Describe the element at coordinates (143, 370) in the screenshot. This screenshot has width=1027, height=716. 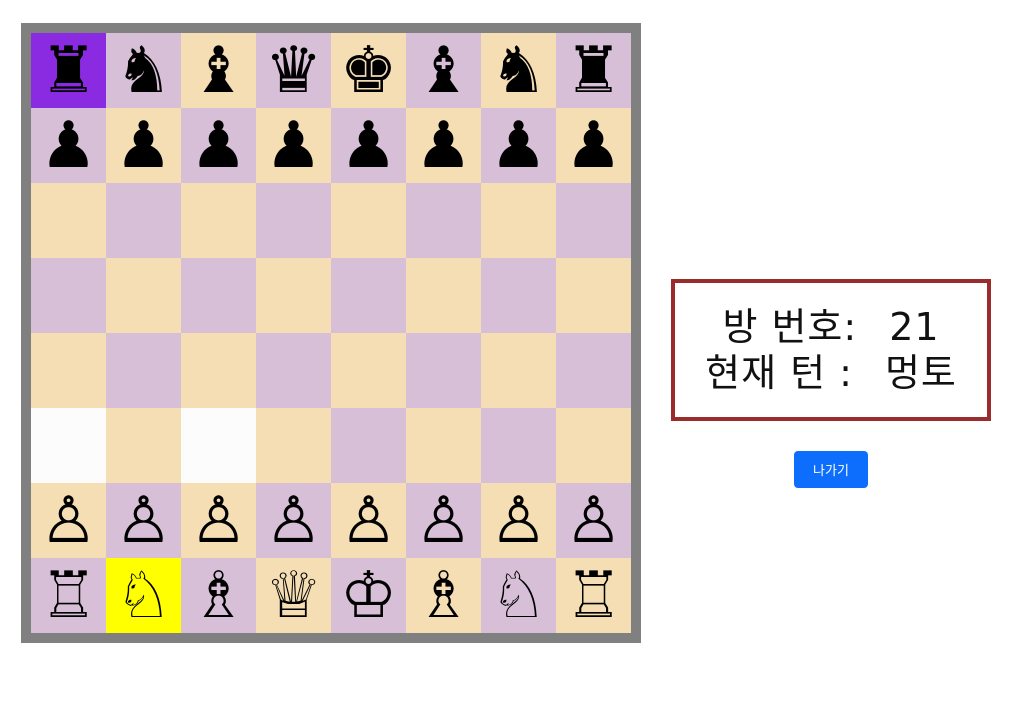
I see `square-b4` at that location.